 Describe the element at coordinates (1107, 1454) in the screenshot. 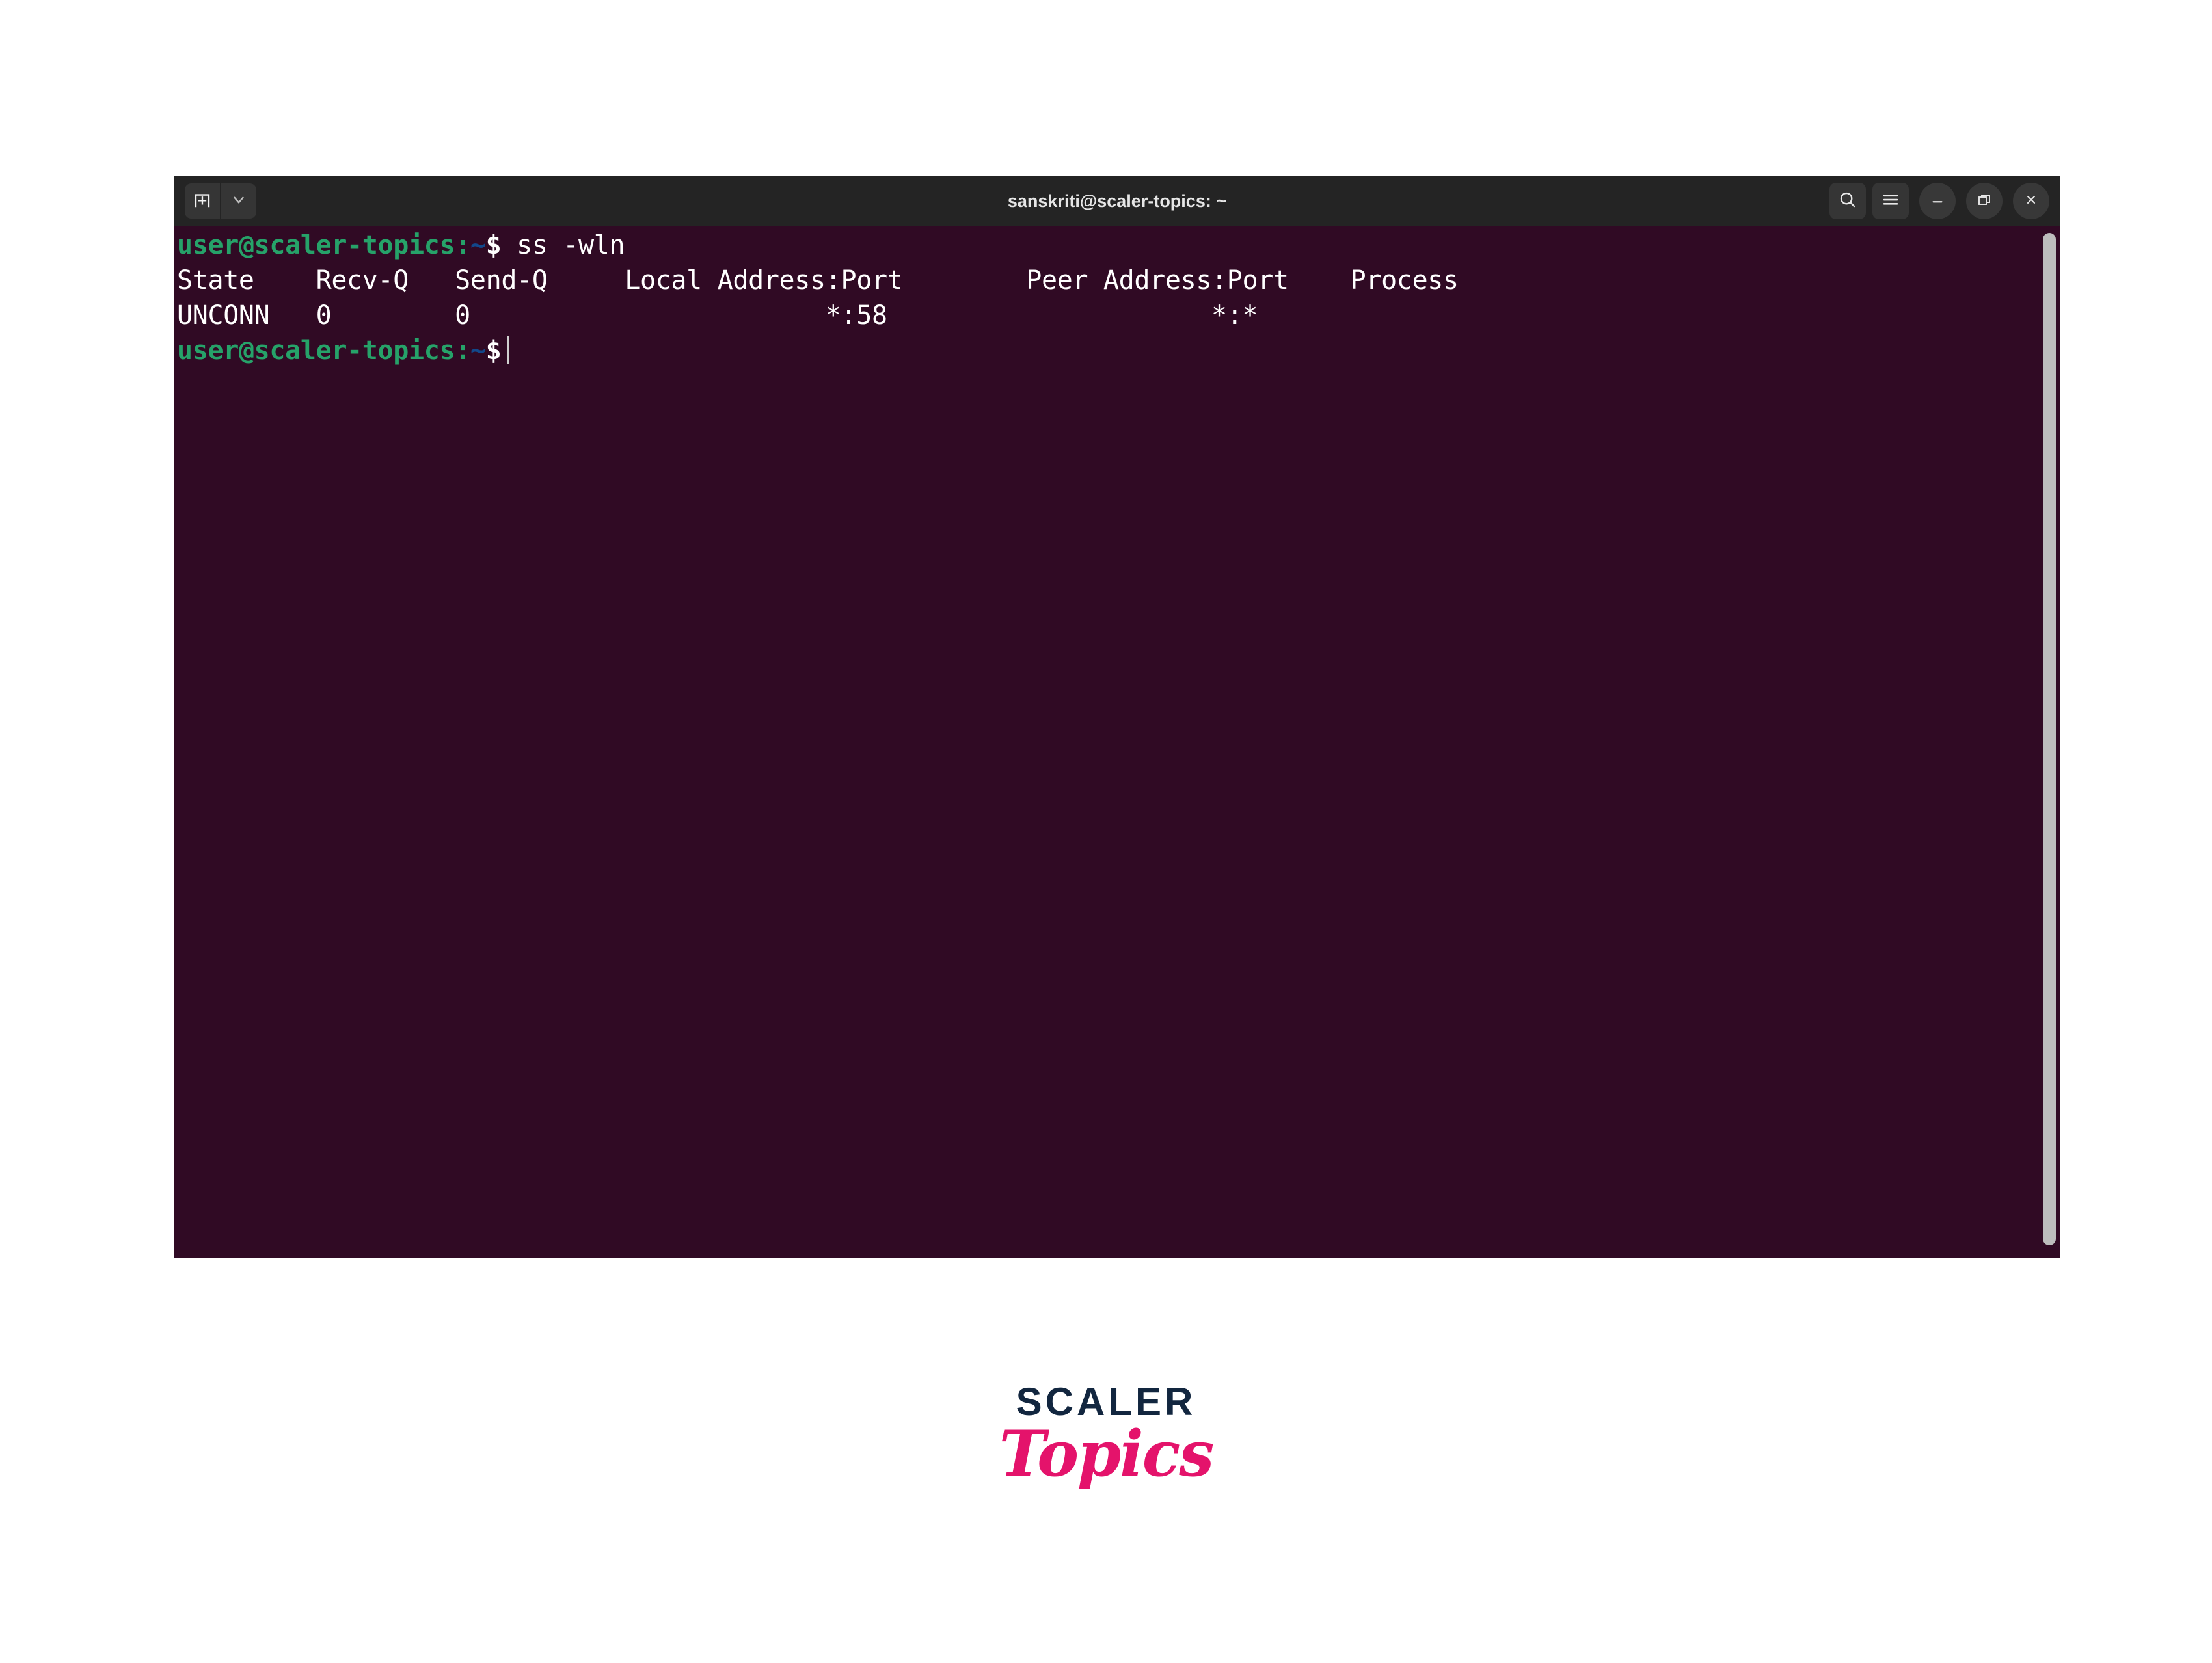

I see `brand-topics-text: Topics` at that location.